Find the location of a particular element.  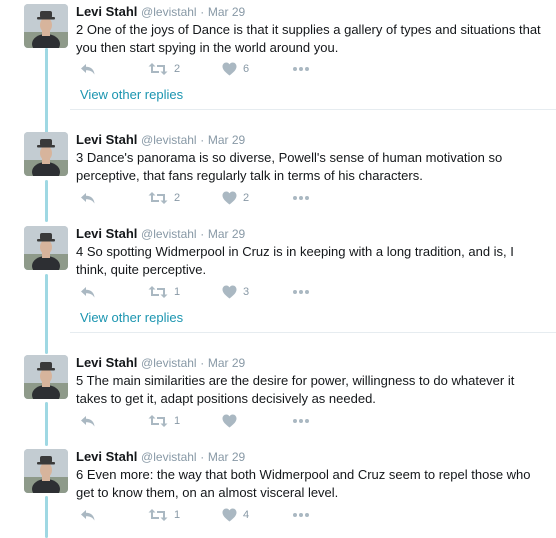

like-button is located at coordinates (232, 421).